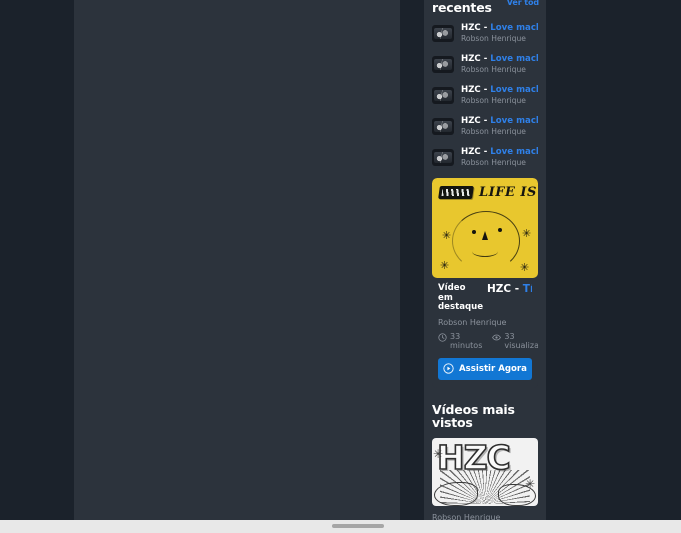  What do you see at coordinates (493, 368) in the screenshot?
I see `watch-now-label: Assistir Agora` at bounding box center [493, 368].